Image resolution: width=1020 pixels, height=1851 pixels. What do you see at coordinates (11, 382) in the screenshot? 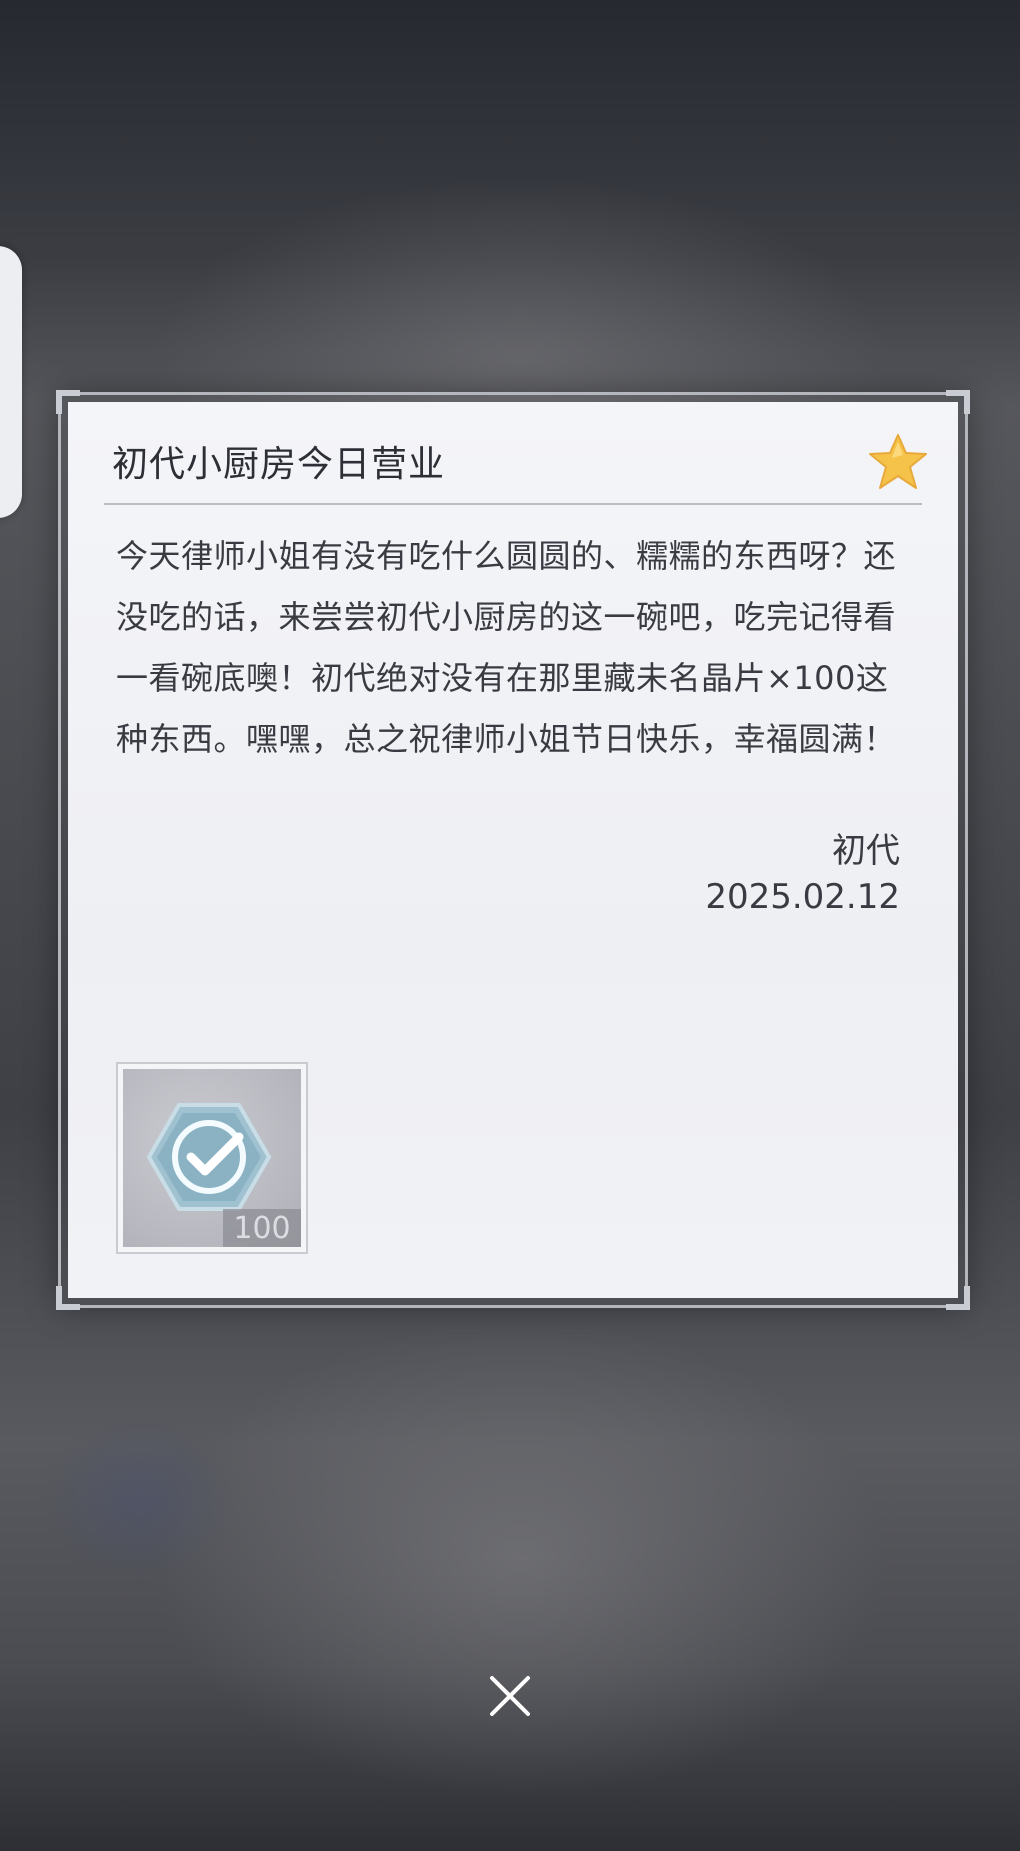
I see `side-drawer-tab` at bounding box center [11, 382].